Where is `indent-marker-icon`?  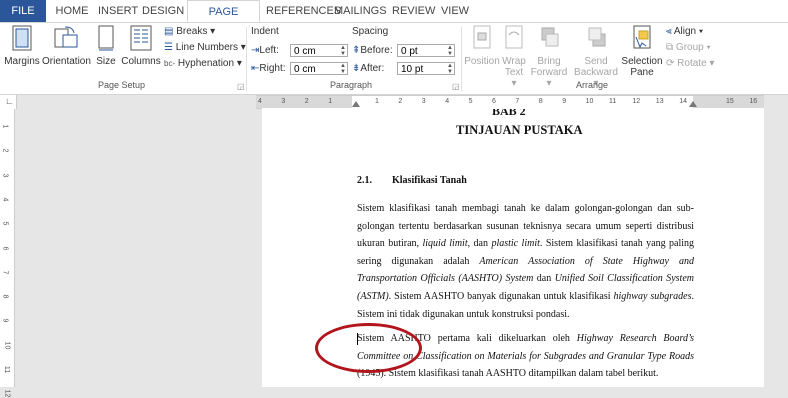
indent-marker-icon is located at coordinates (356, 104).